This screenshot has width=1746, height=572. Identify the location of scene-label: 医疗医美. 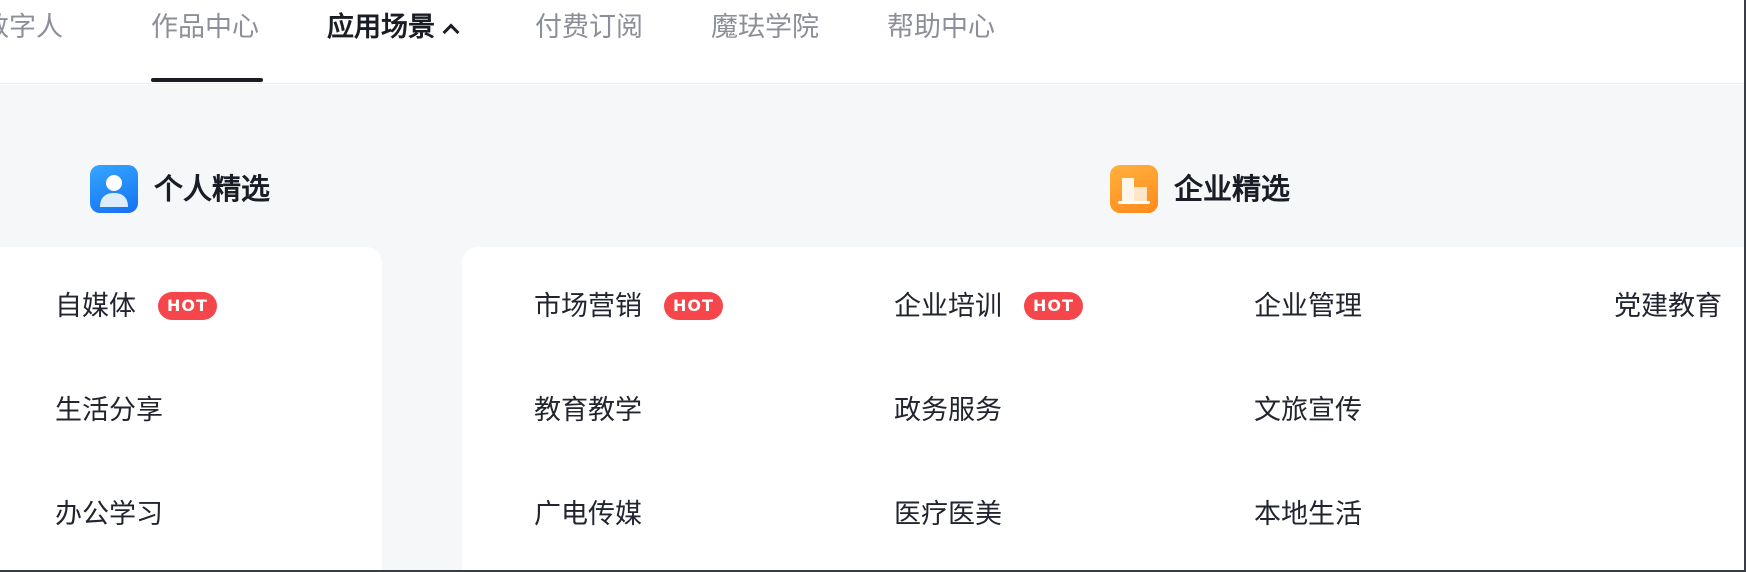
(948, 514).